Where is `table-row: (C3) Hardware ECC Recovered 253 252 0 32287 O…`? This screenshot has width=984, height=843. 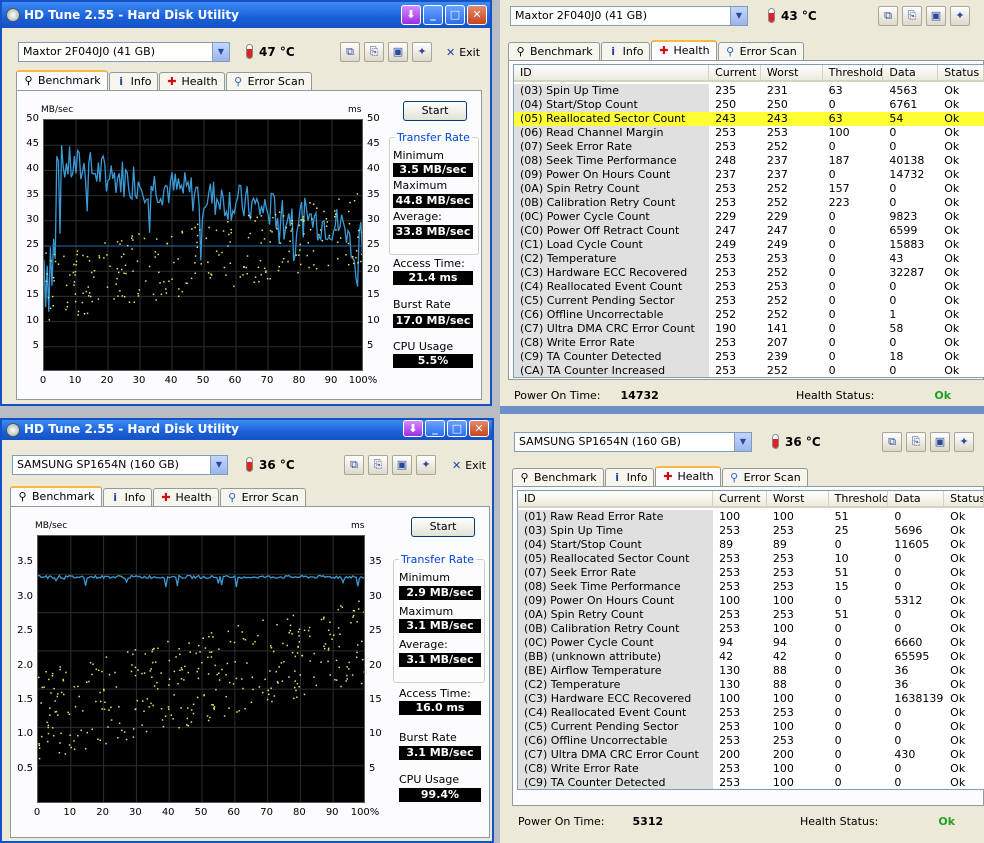 table-row: (C3) Hardware ECC Recovered 253 252 0 32287 O… is located at coordinates (749, 273).